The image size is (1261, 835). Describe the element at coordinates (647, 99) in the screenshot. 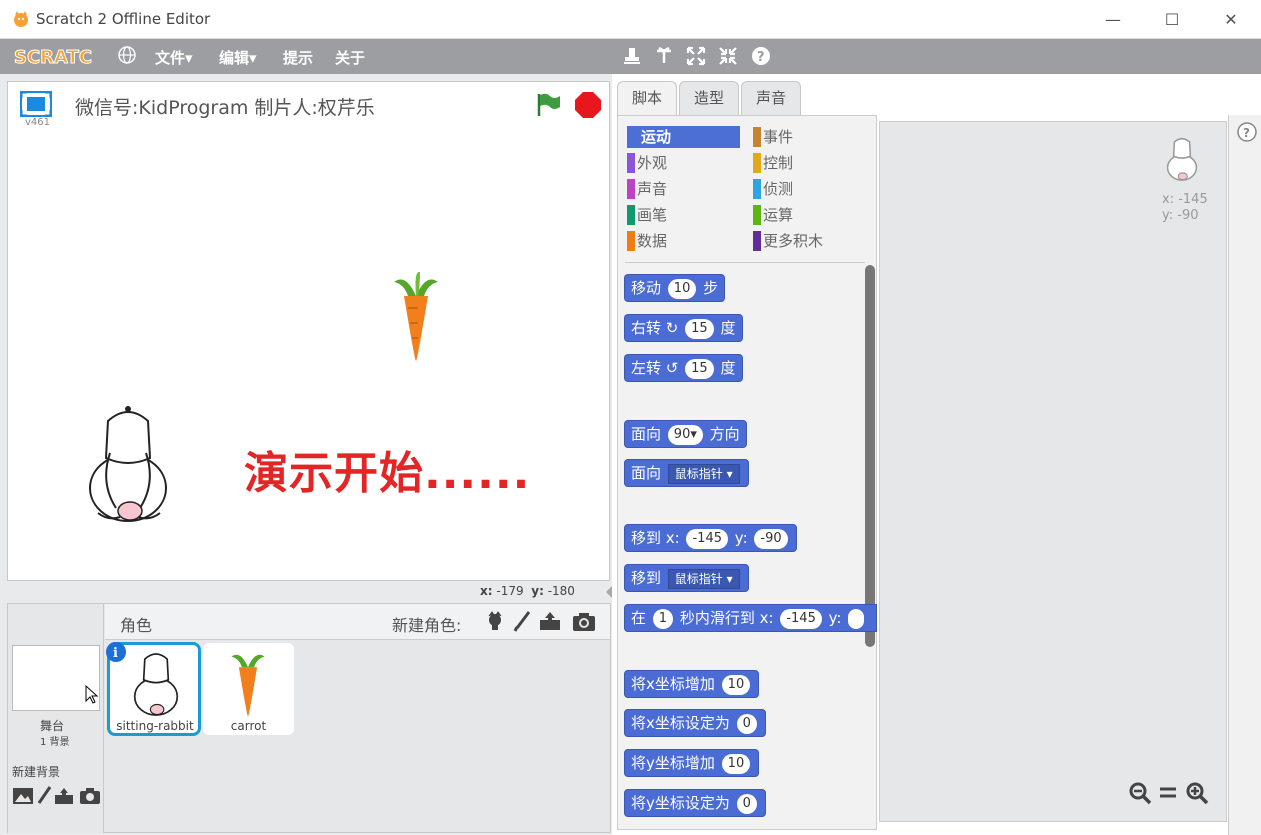

I see `tab-scripts: 脚本` at that location.